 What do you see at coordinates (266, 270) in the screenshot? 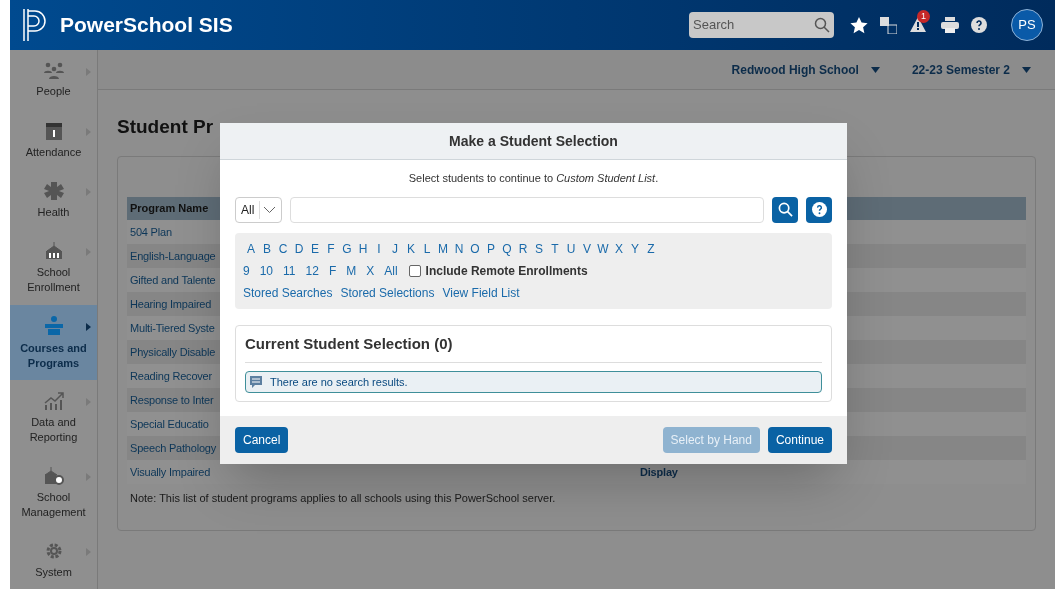
I see `grade-link: 10` at bounding box center [266, 270].